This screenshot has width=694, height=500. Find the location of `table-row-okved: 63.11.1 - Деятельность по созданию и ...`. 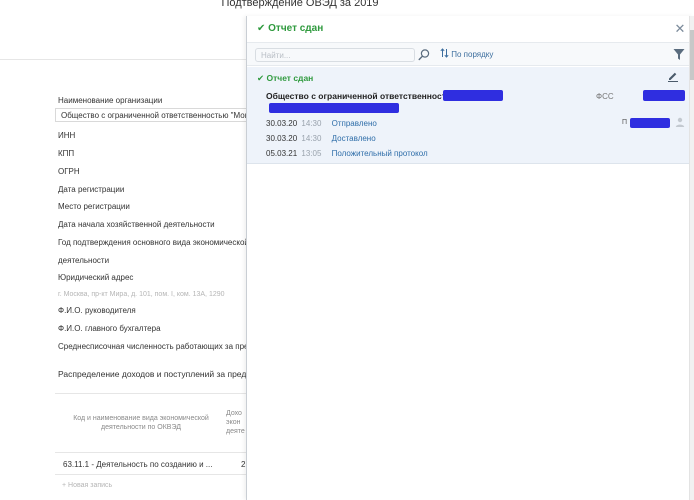

table-row-okved: 63.11.1 - Деятельность по созданию и ... is located at coordinates (137, 464).